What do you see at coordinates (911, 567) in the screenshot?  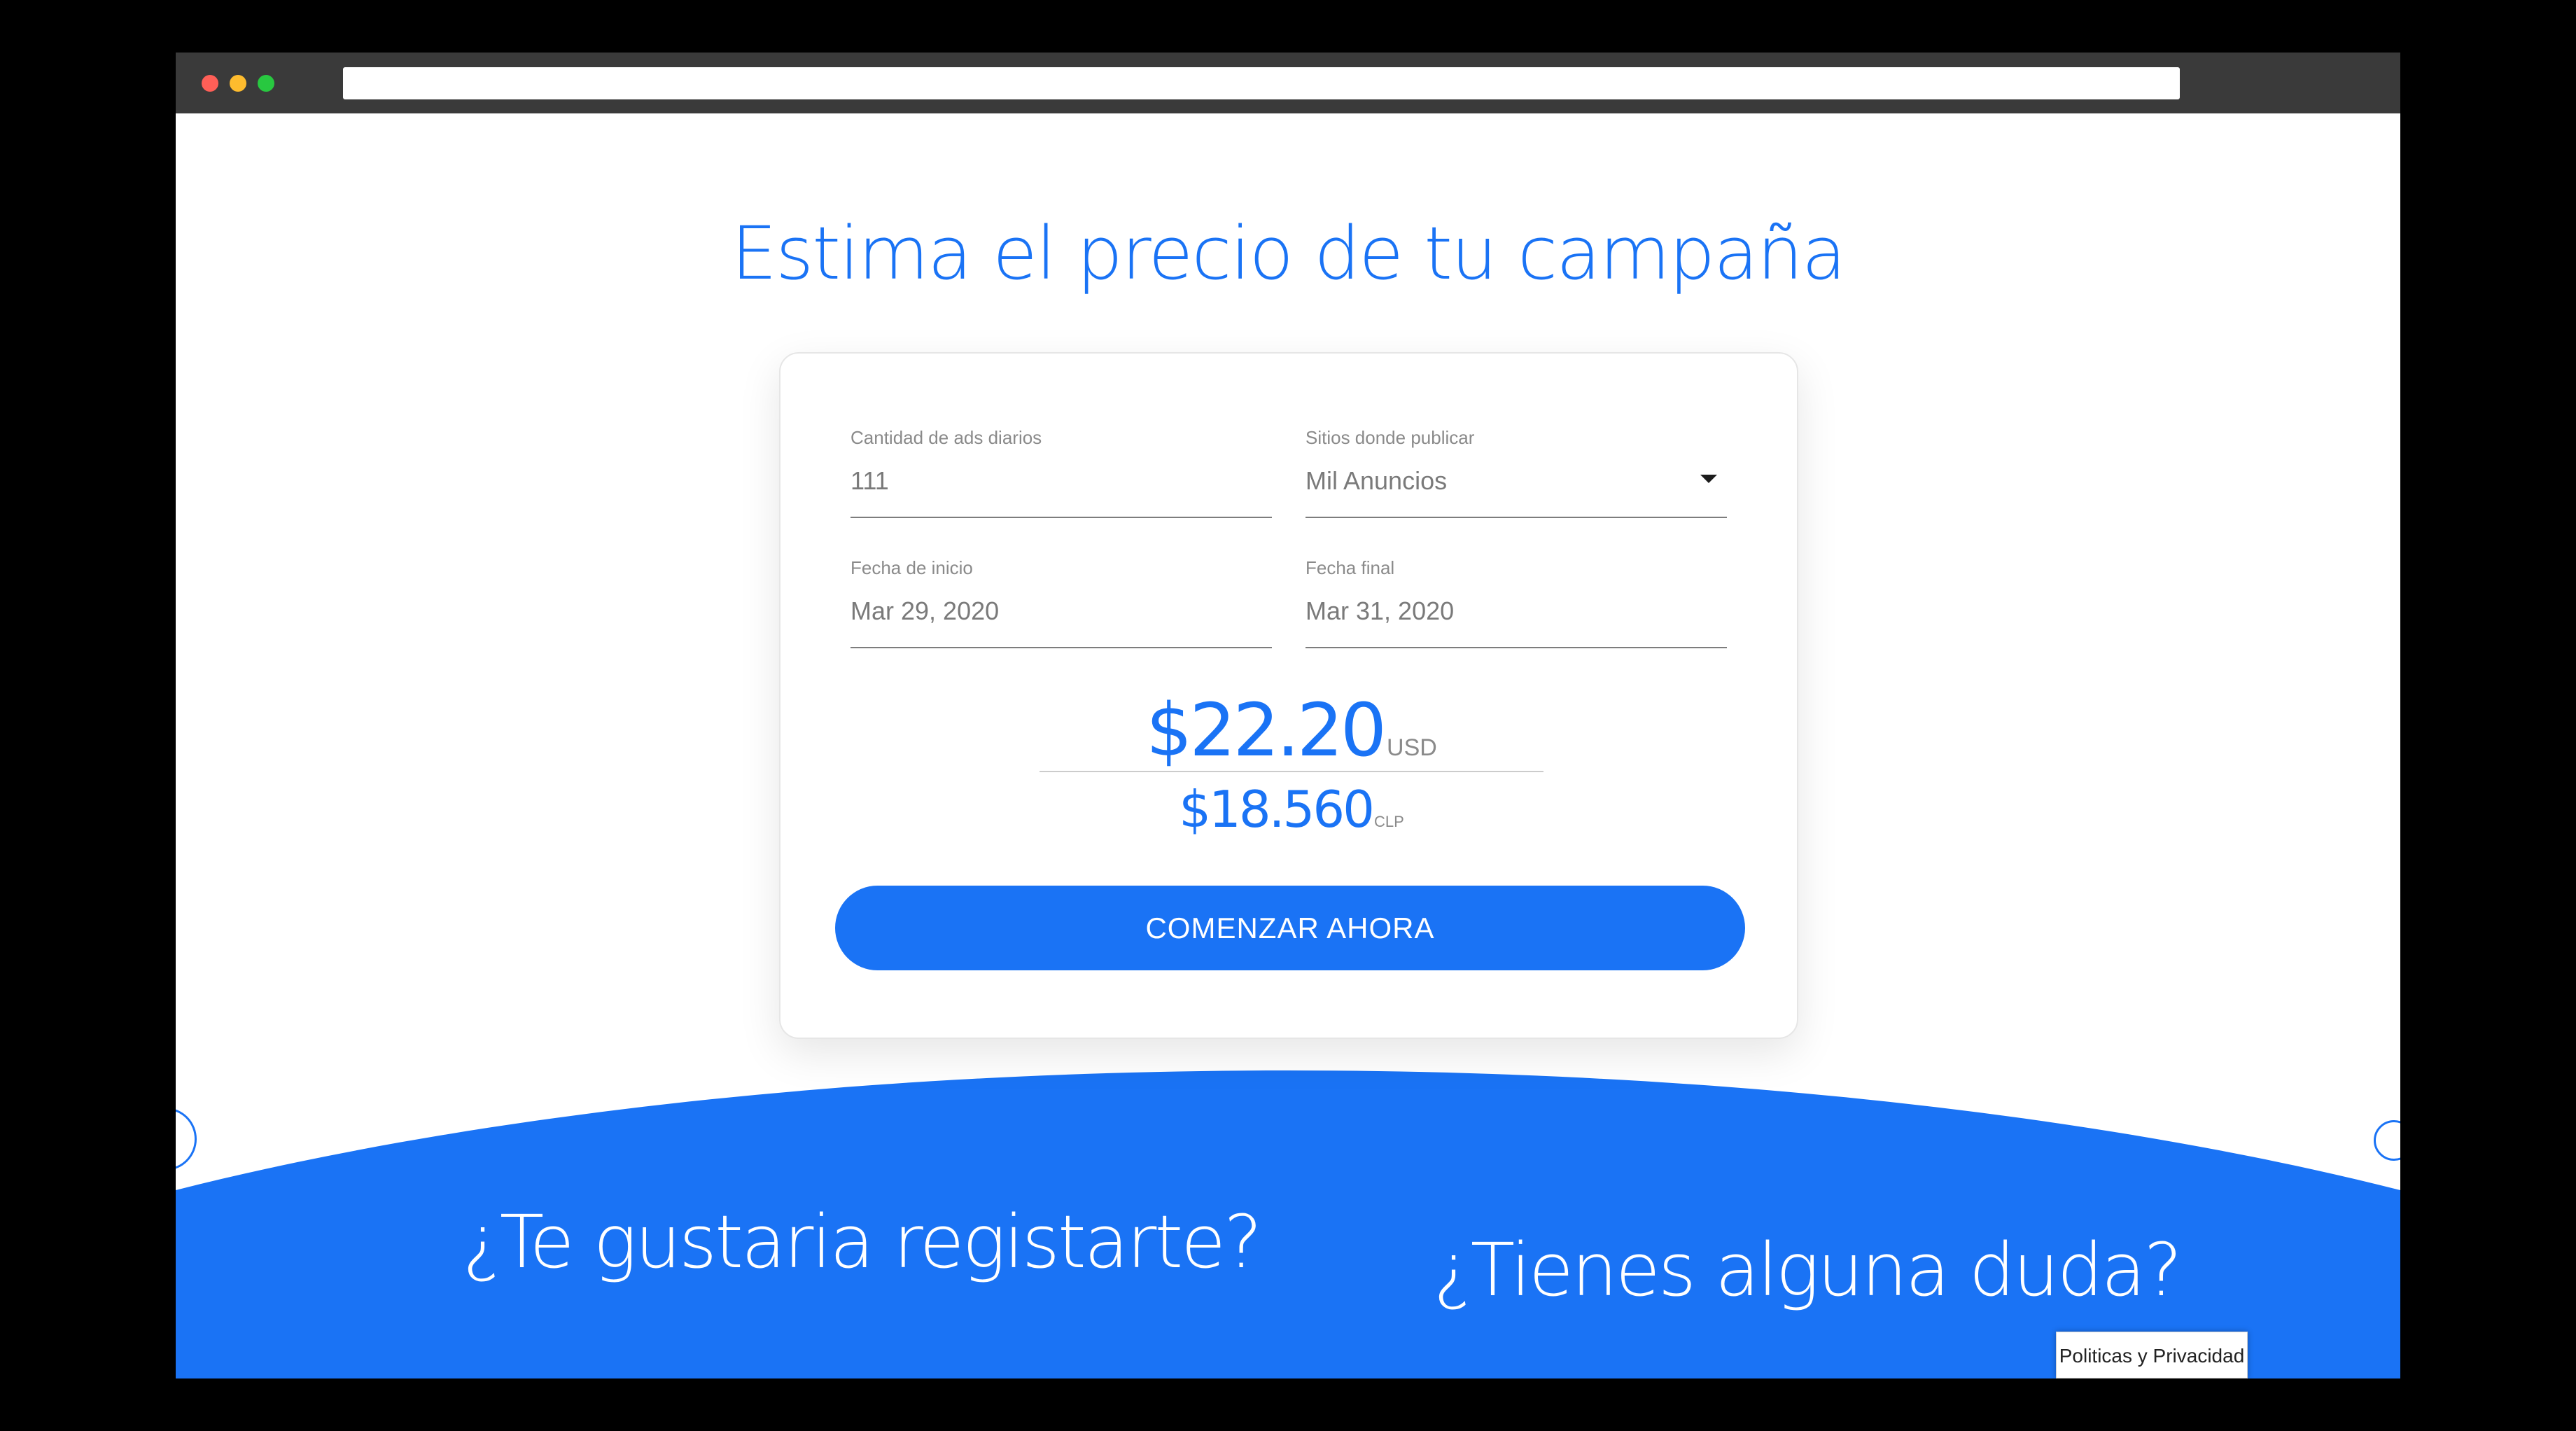 I see `start-date-label: Fecha de inicio` at bounding box center [911, 567].